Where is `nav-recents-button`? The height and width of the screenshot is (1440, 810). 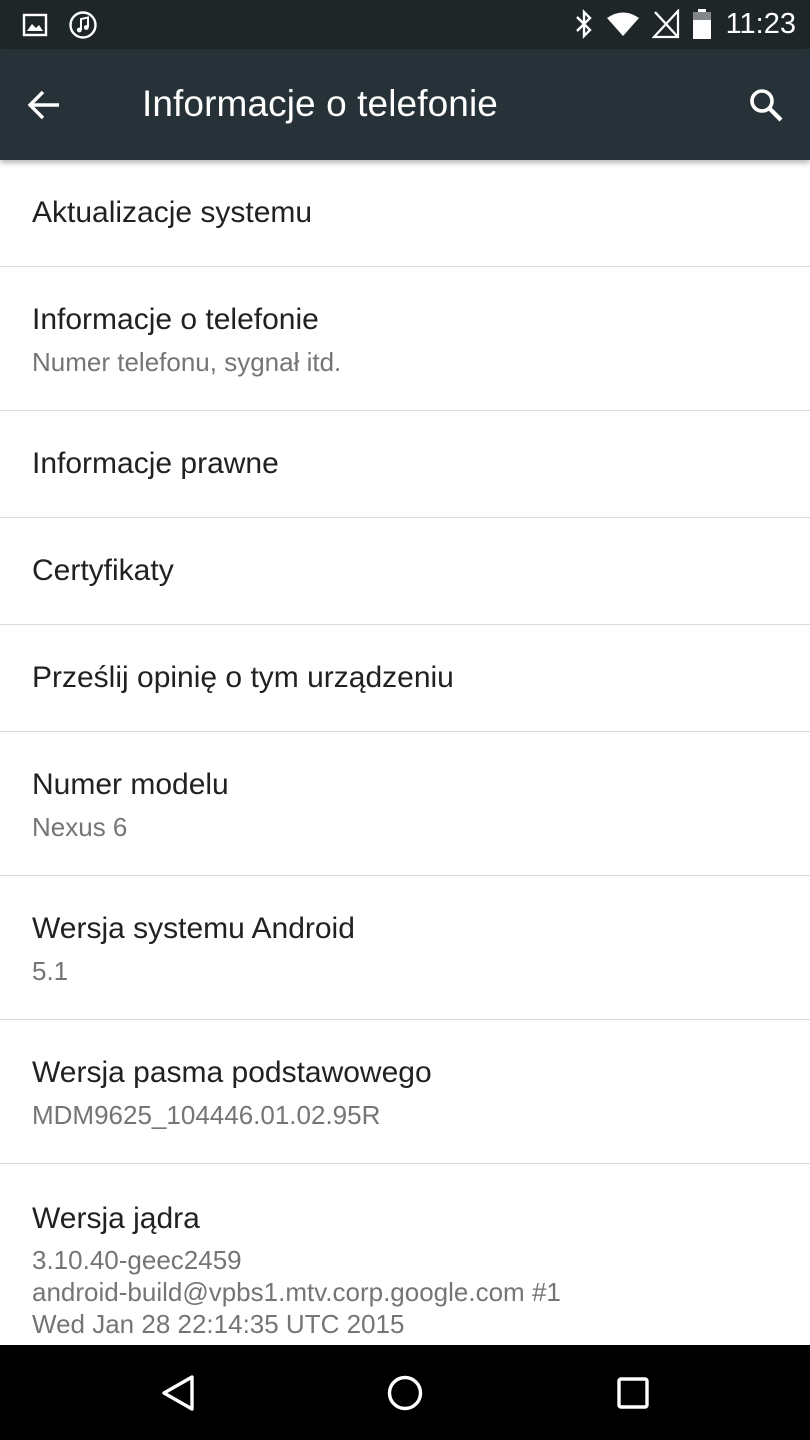
nav-recents-button is located at coordinates (633, 1393).